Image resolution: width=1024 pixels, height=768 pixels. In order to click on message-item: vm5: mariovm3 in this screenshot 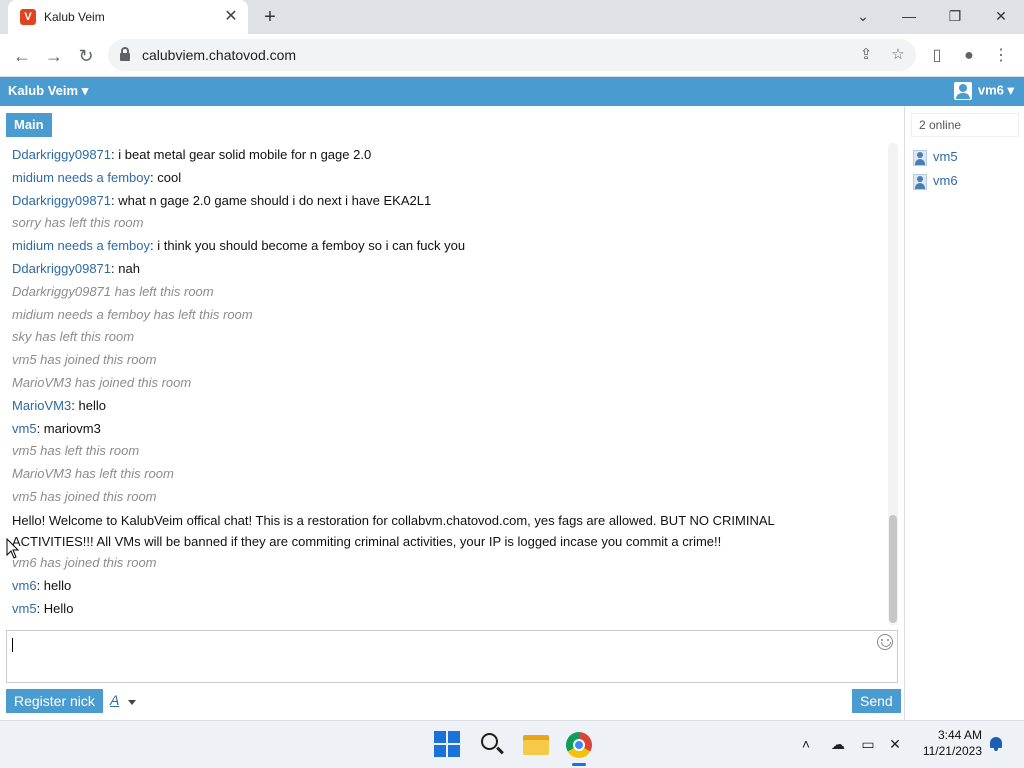, I will do `click(56, 428)`.